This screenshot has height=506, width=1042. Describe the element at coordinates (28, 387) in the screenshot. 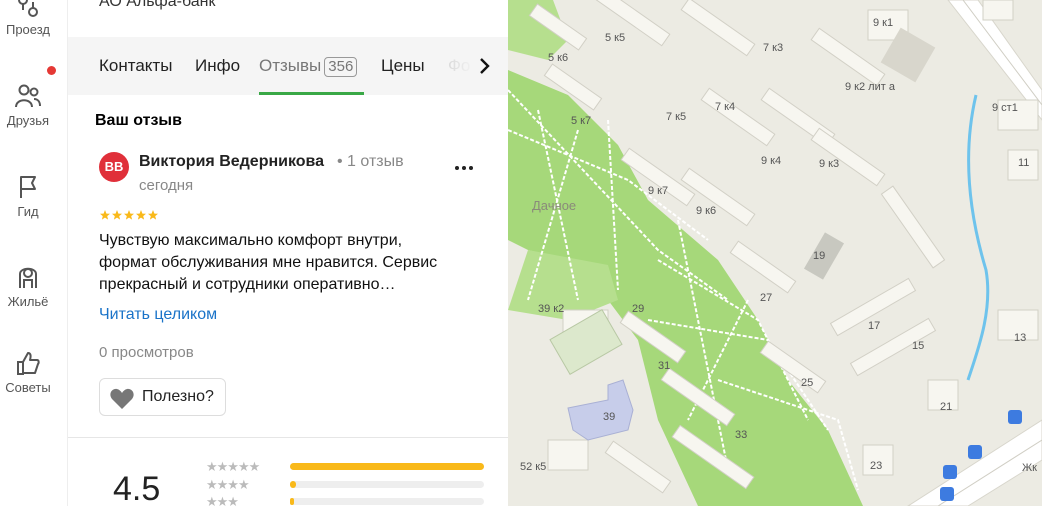

I see `rail-label-tips: Советы` at that location.